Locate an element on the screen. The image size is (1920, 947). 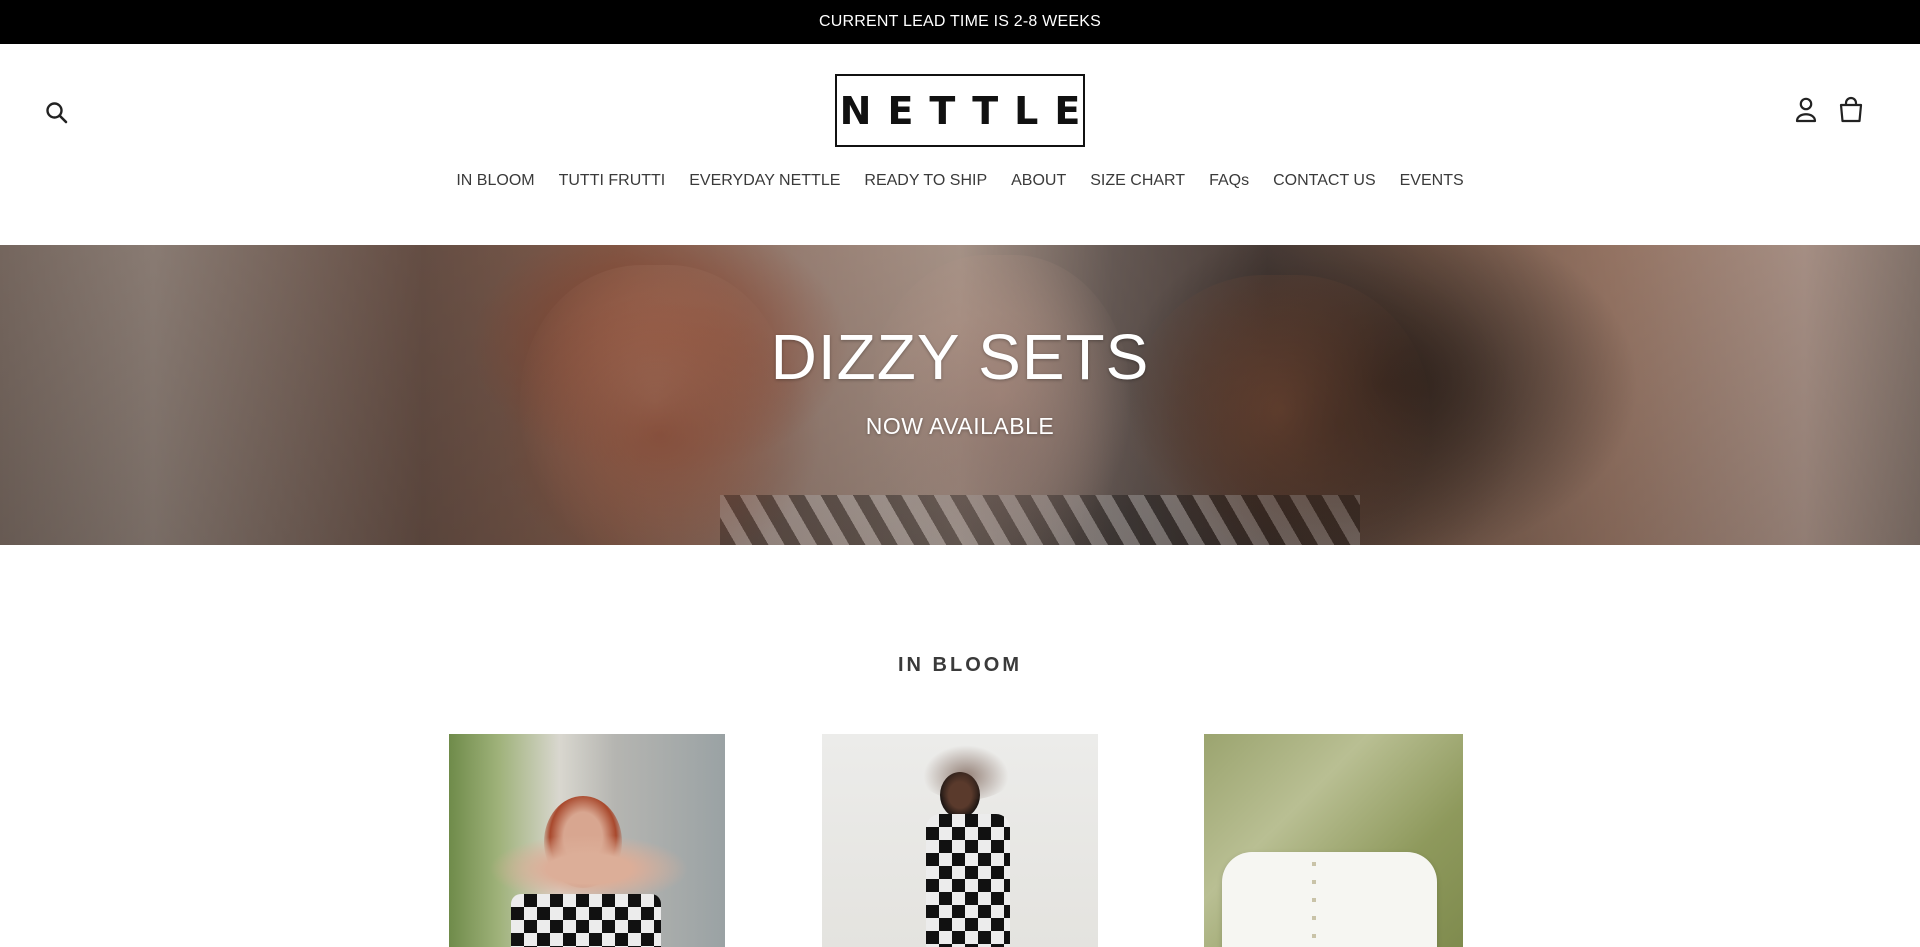
nav-item-everyday-nettle: EVERYDAY NETTLE is located at coordinates (764, 181).